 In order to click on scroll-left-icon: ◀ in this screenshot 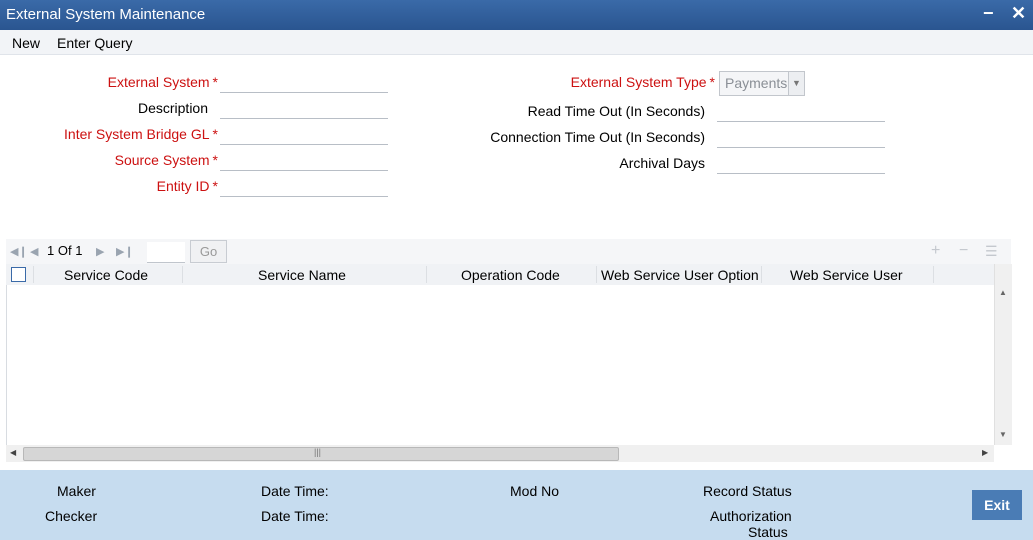, I will do `click(13, 452)`.